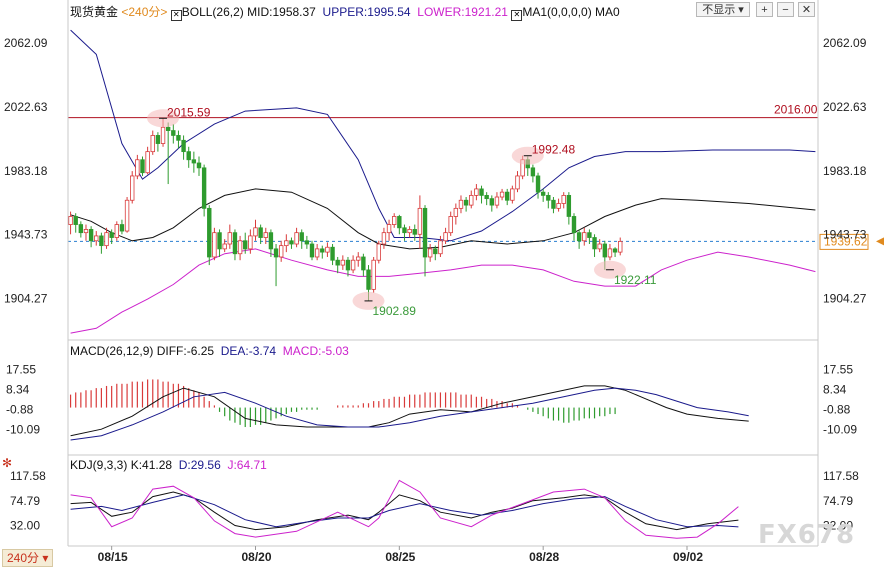  I want to click on hide-toggle-button: 不显示 ▾, so click(723, 9).